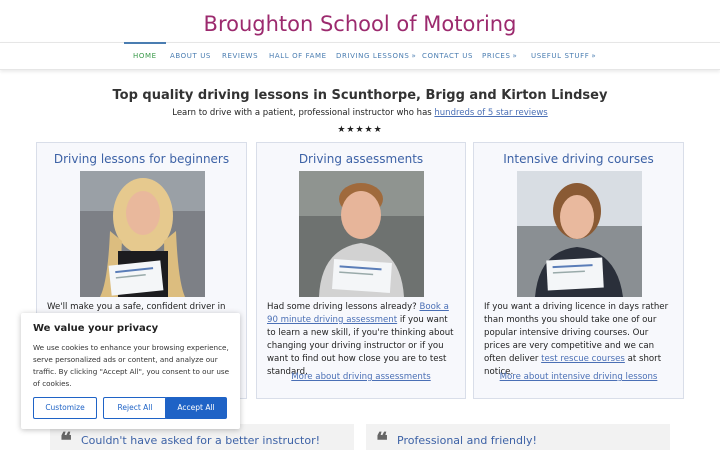 This screenshot has width=720, height=450. I want to click on nav-item-reviews: REVIEWS, so click(240, 56).